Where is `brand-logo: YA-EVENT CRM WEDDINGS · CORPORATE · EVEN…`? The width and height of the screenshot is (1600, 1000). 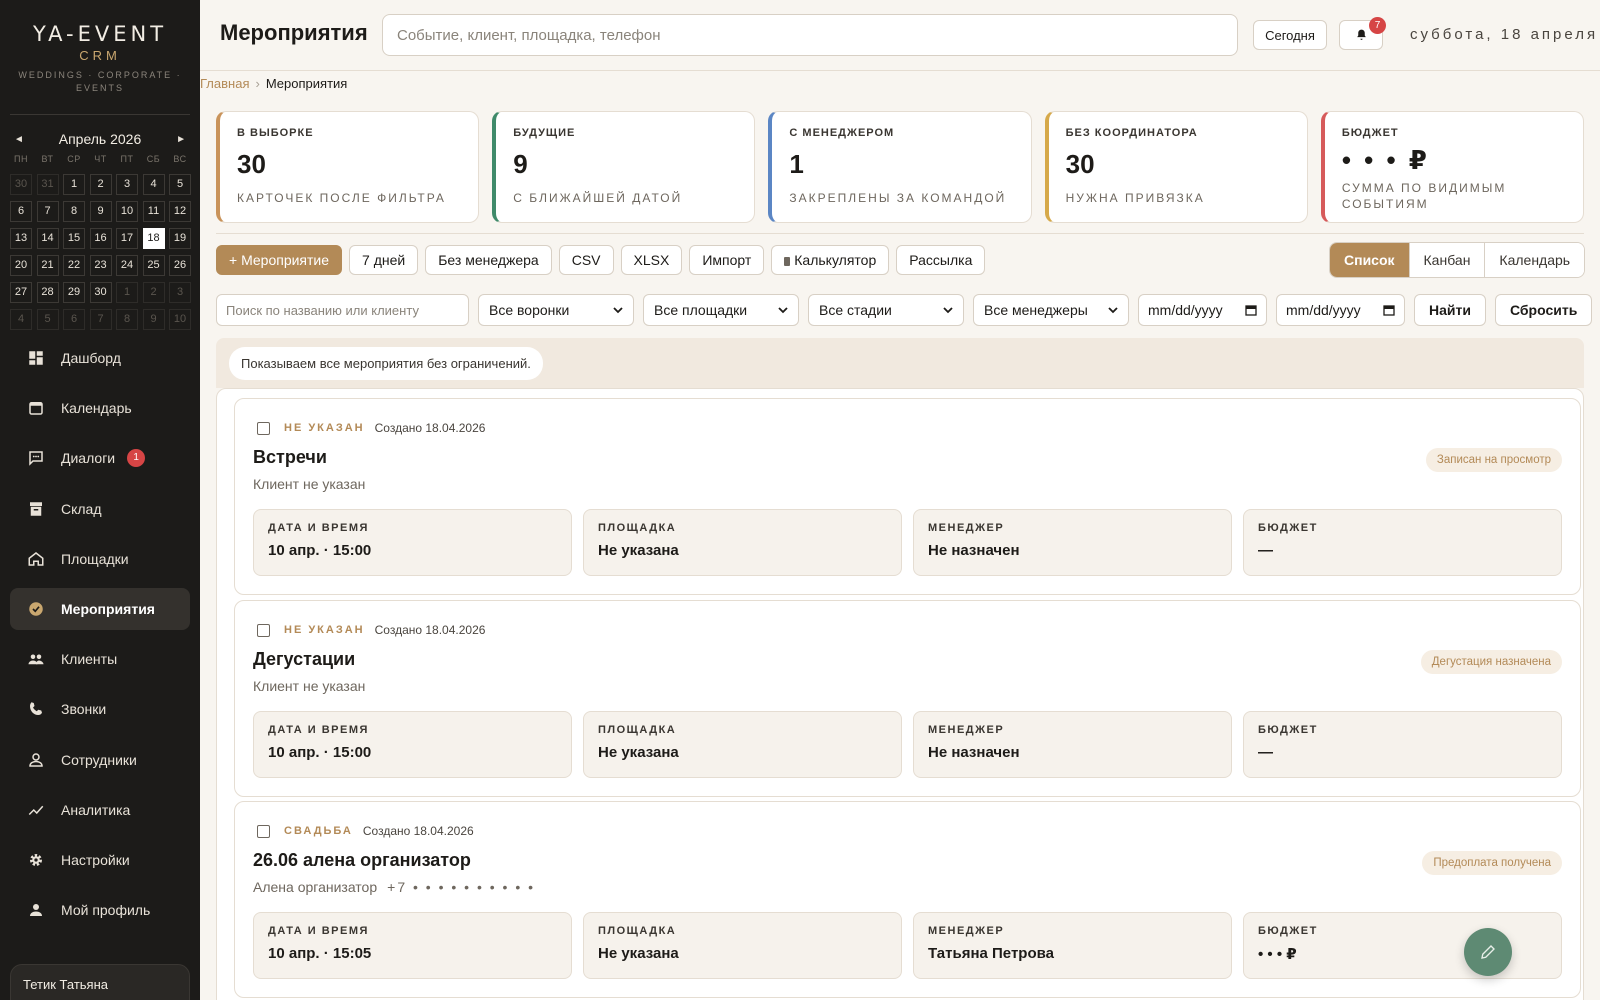 brand-logo: YA-EVENT CRM WEDDINGS · CORPORATE · EVEN… is located at coordinates (100, 47).